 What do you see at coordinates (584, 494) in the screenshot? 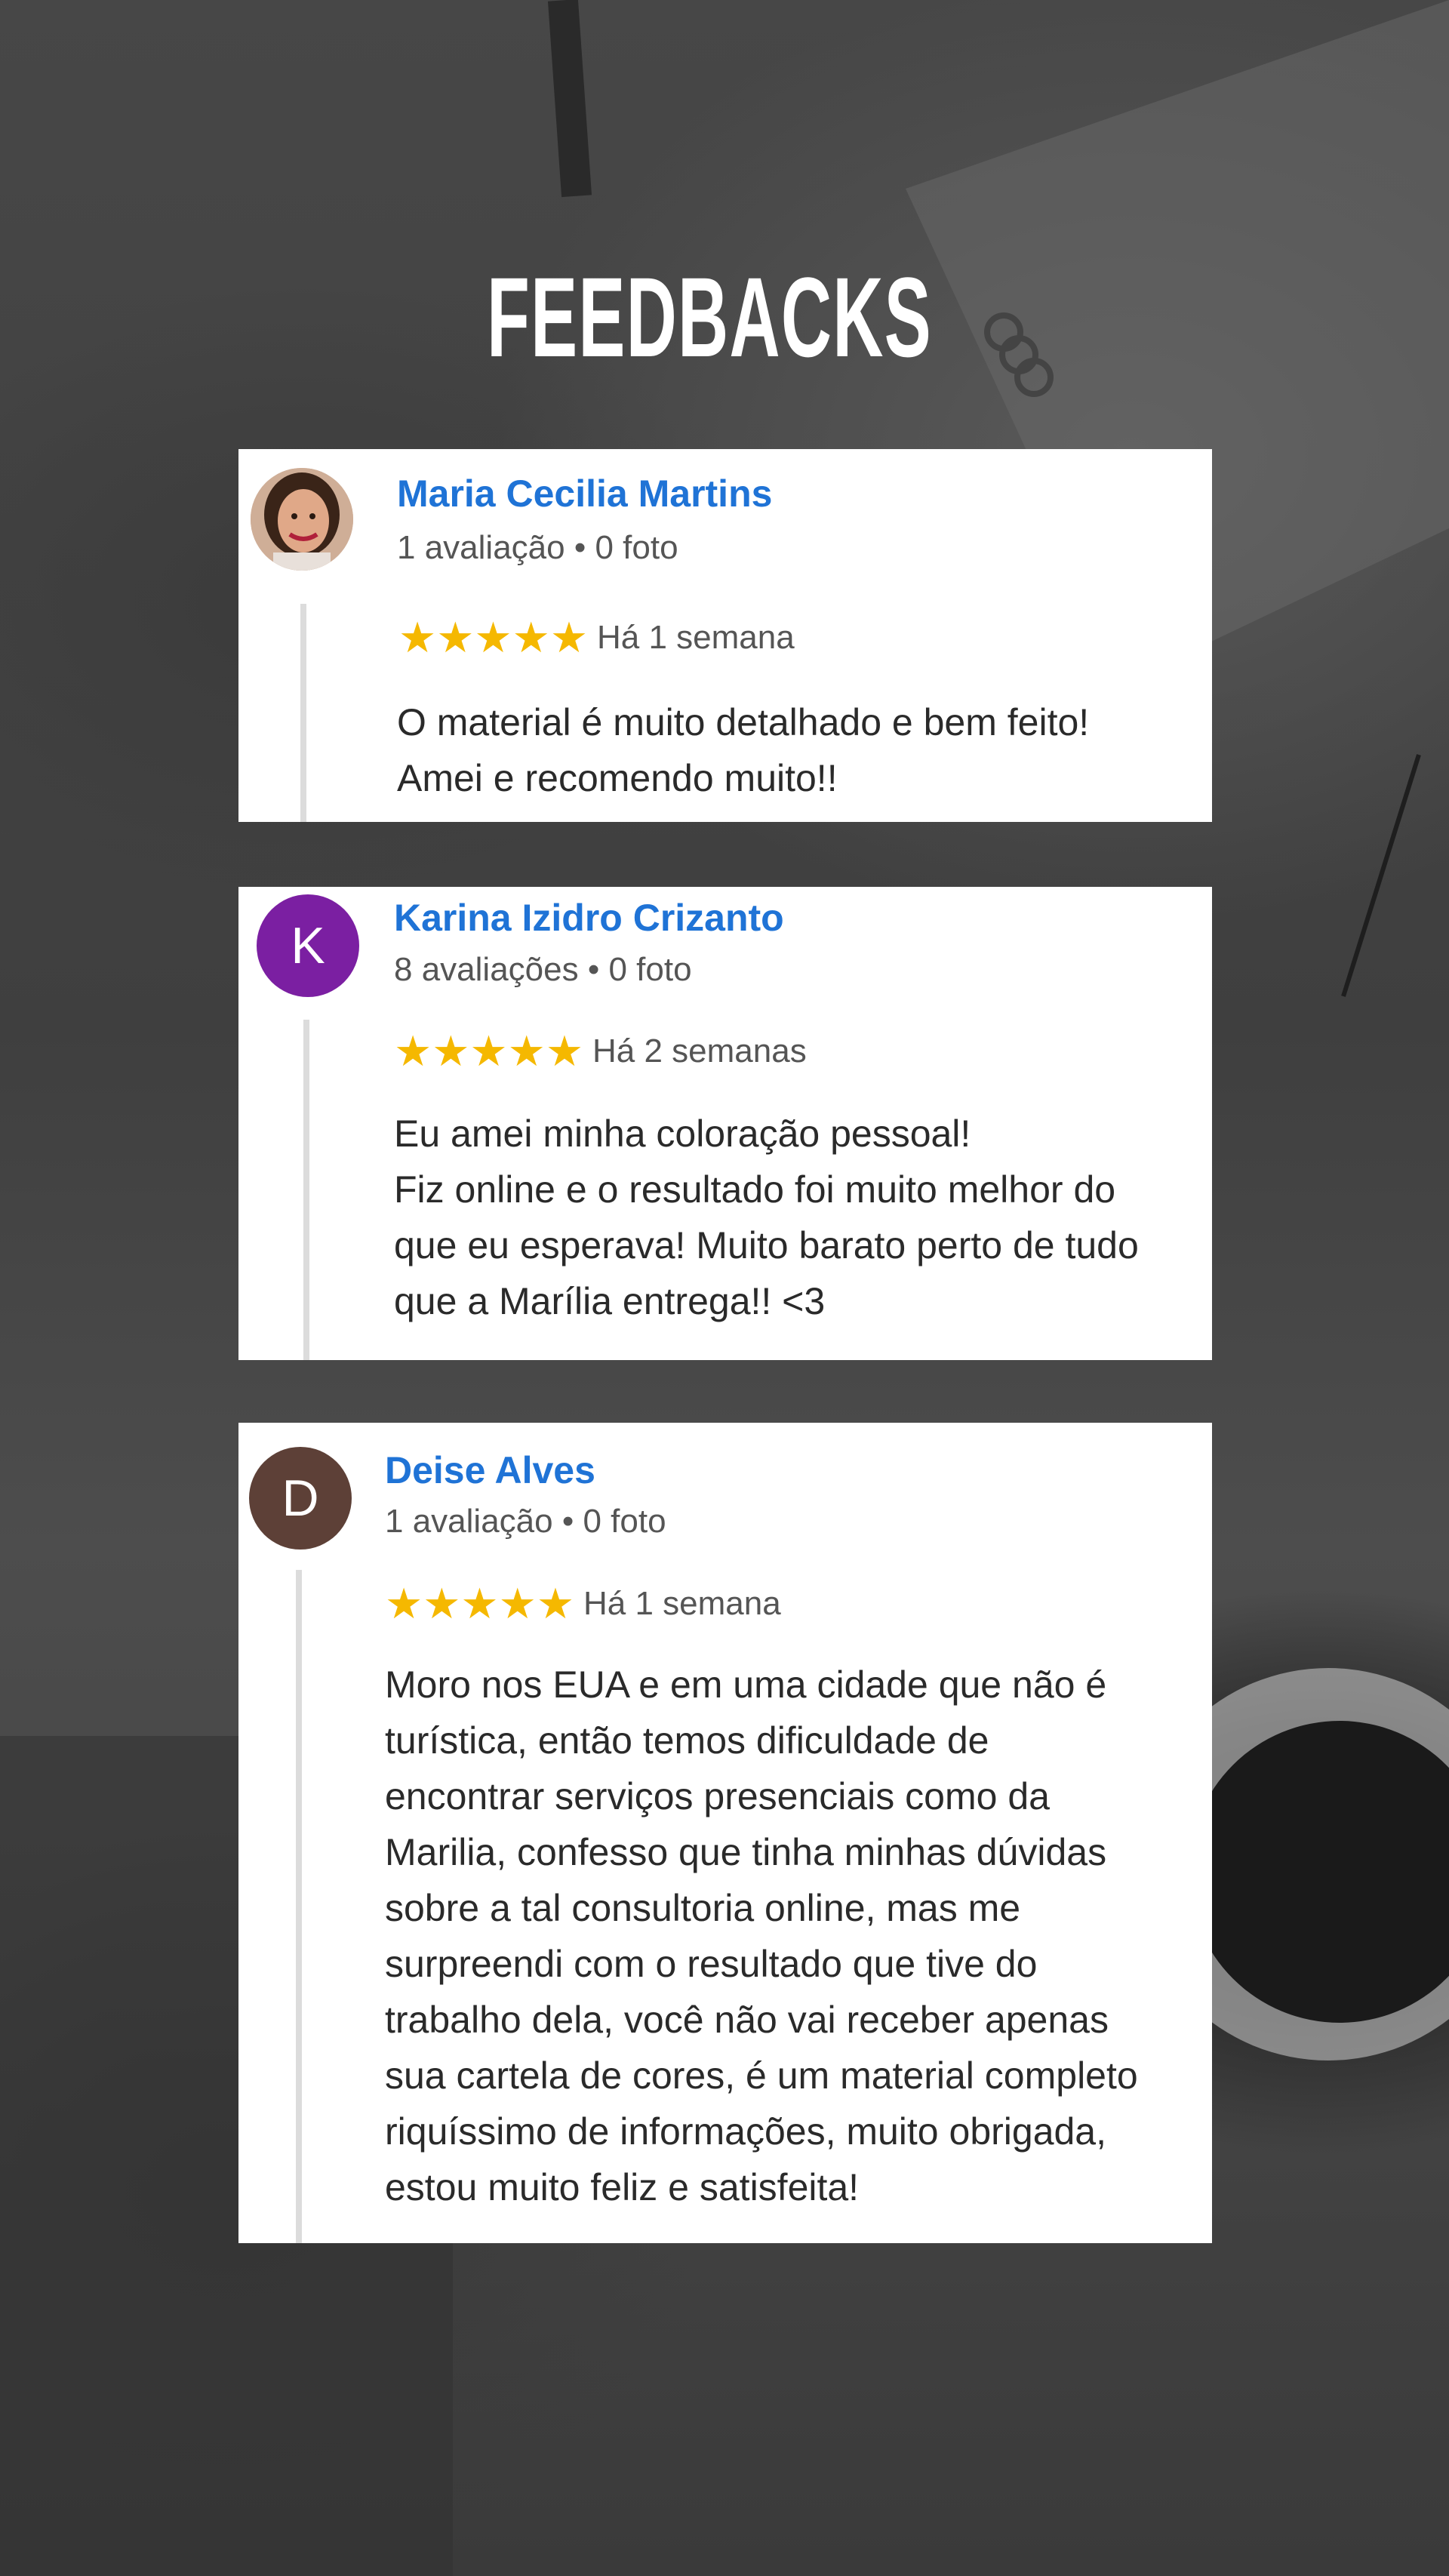
I see `reviewer-name: Maria Cecilia Martins` at bounding box center [584, 494].